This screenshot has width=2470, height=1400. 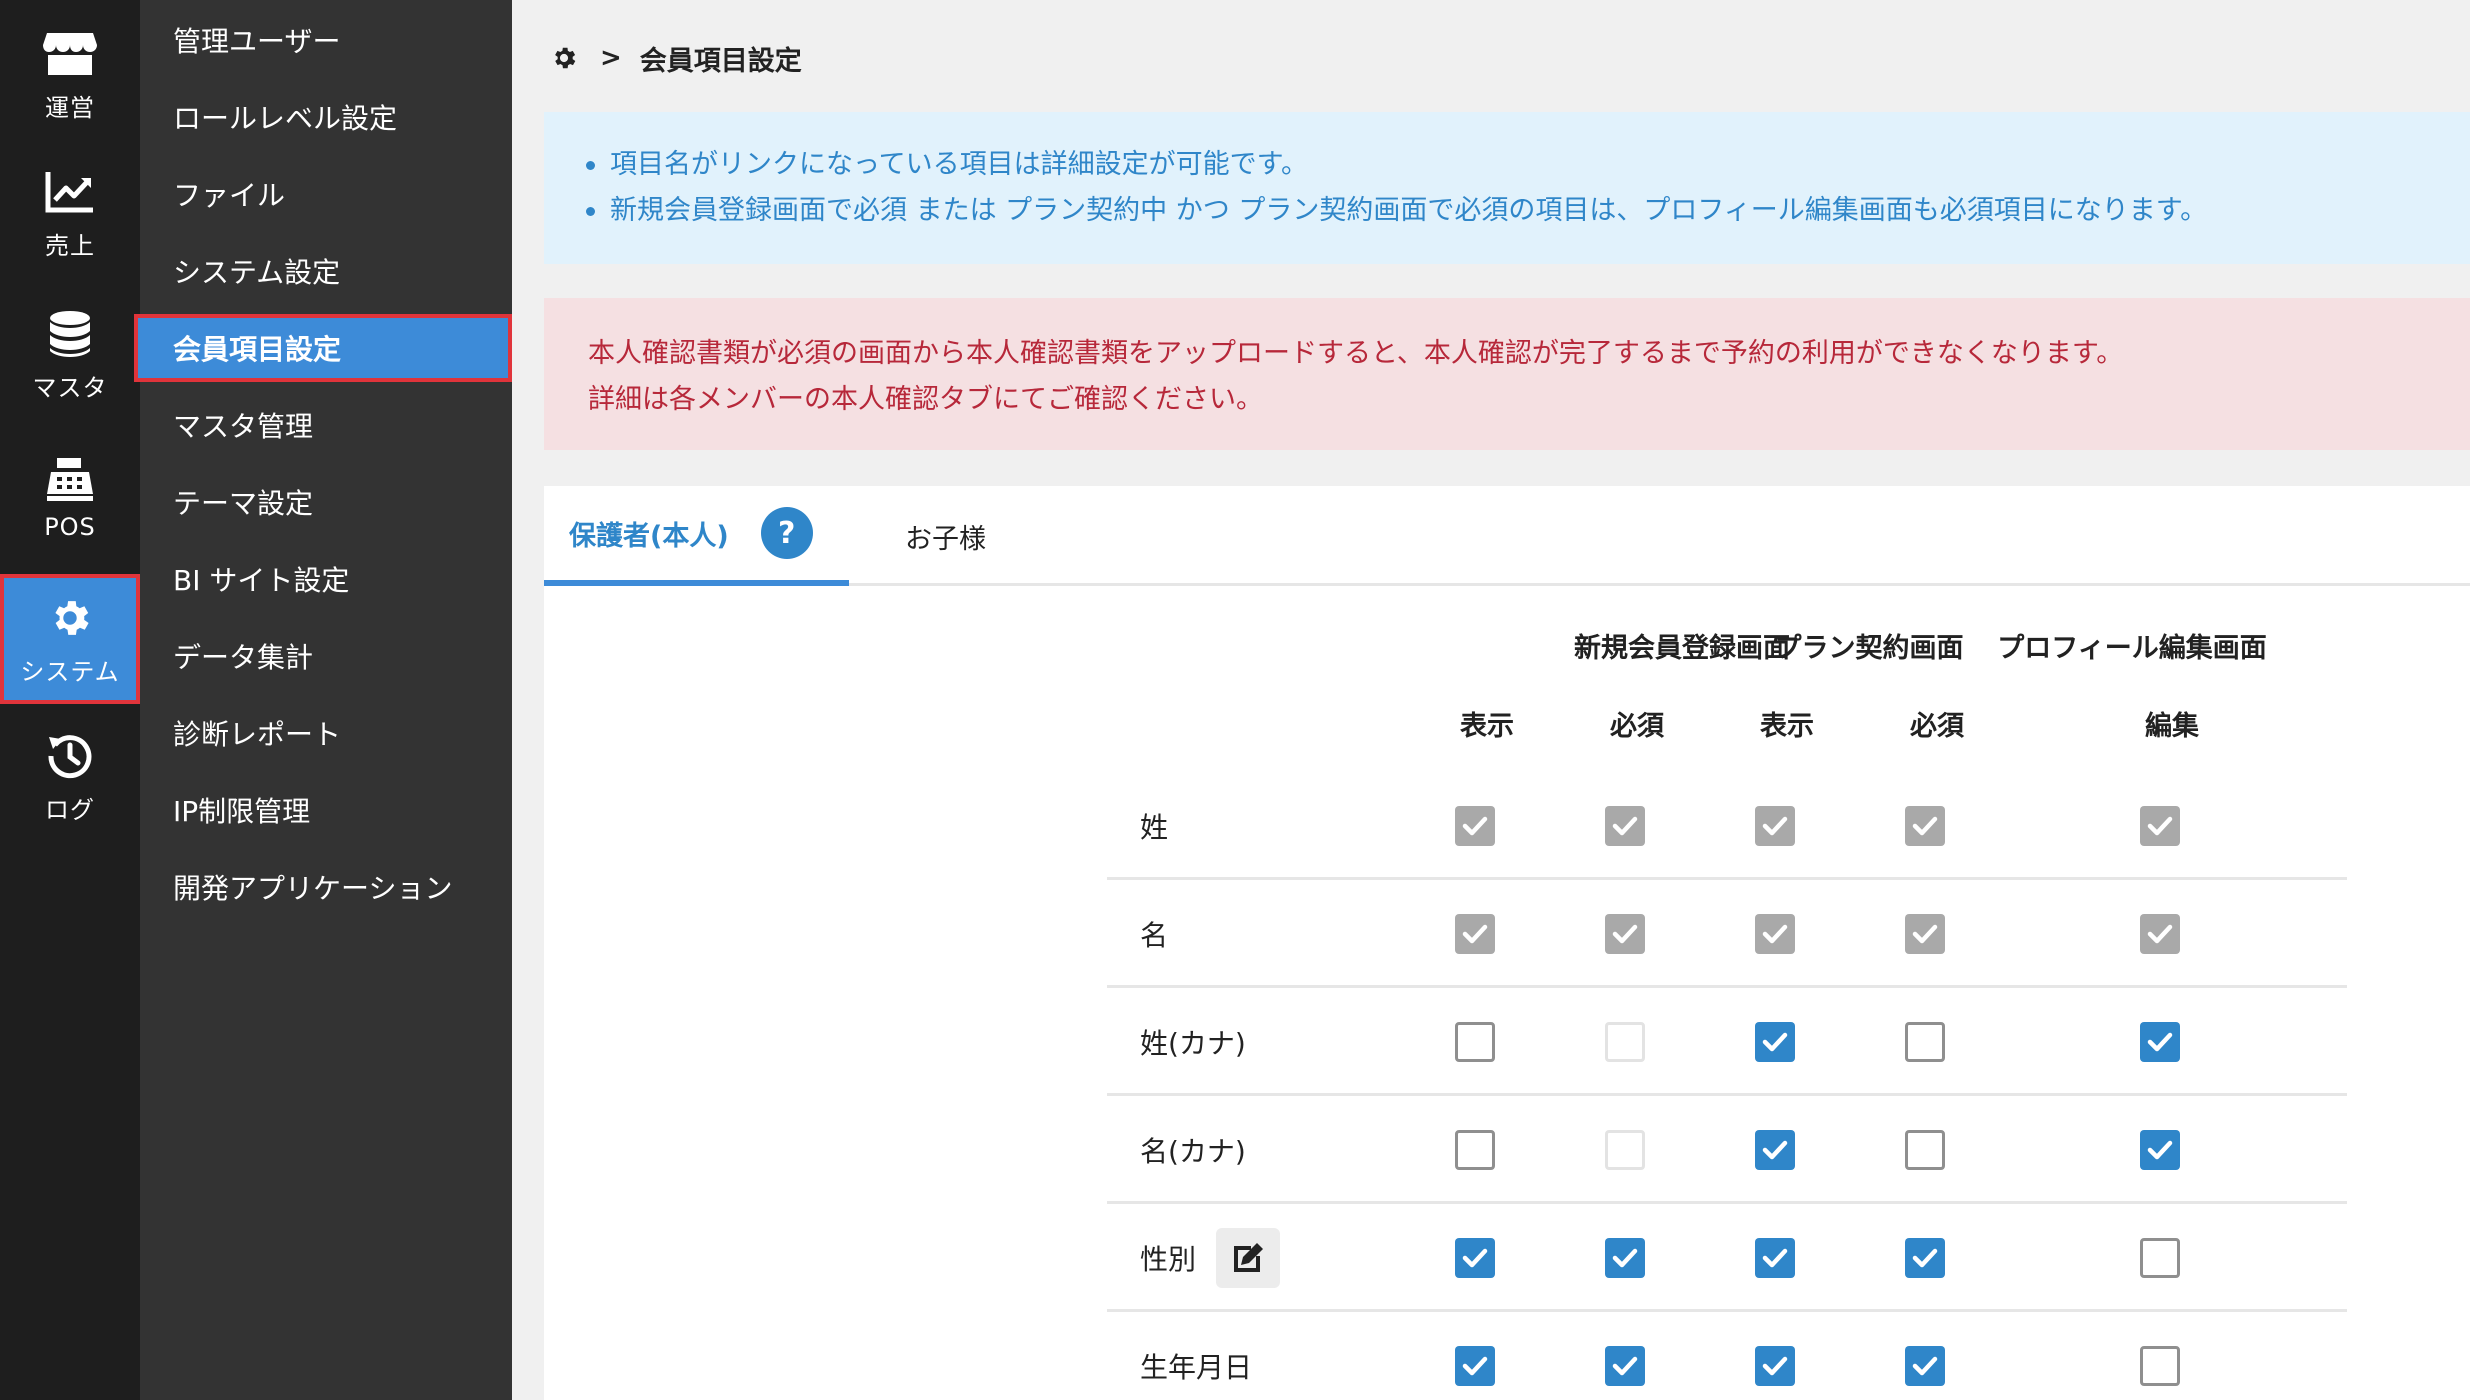 I want to click on field-name: 姓(カナ), so click(x=1193, y=1043).